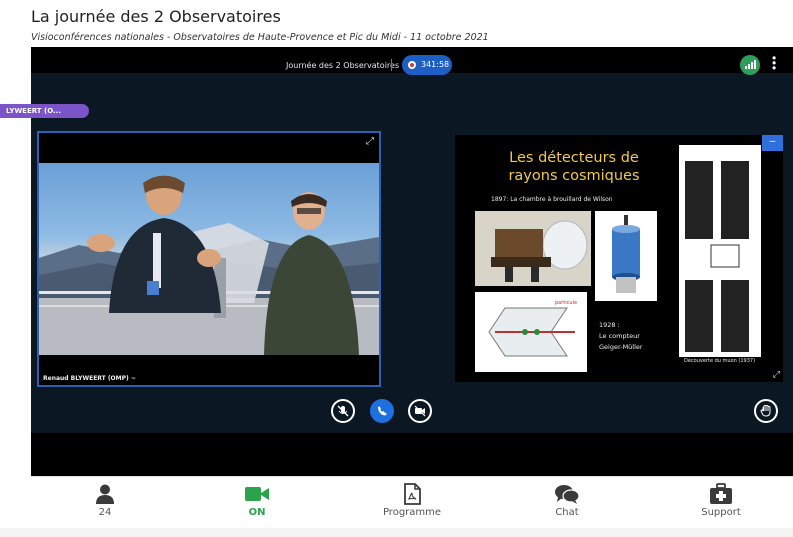 Image resolution: width=793 pixels, height=537 pixels. I want to click on support-button: Support, so click(721, 500).